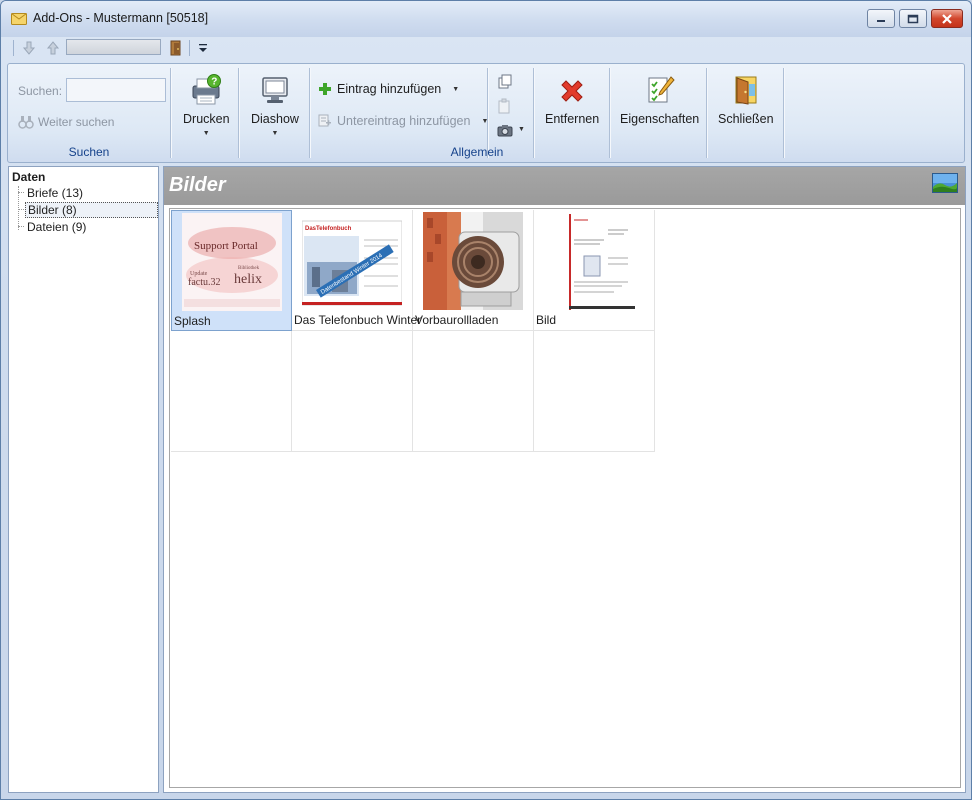  I want to click on minimize-icon, so click(881, 20).